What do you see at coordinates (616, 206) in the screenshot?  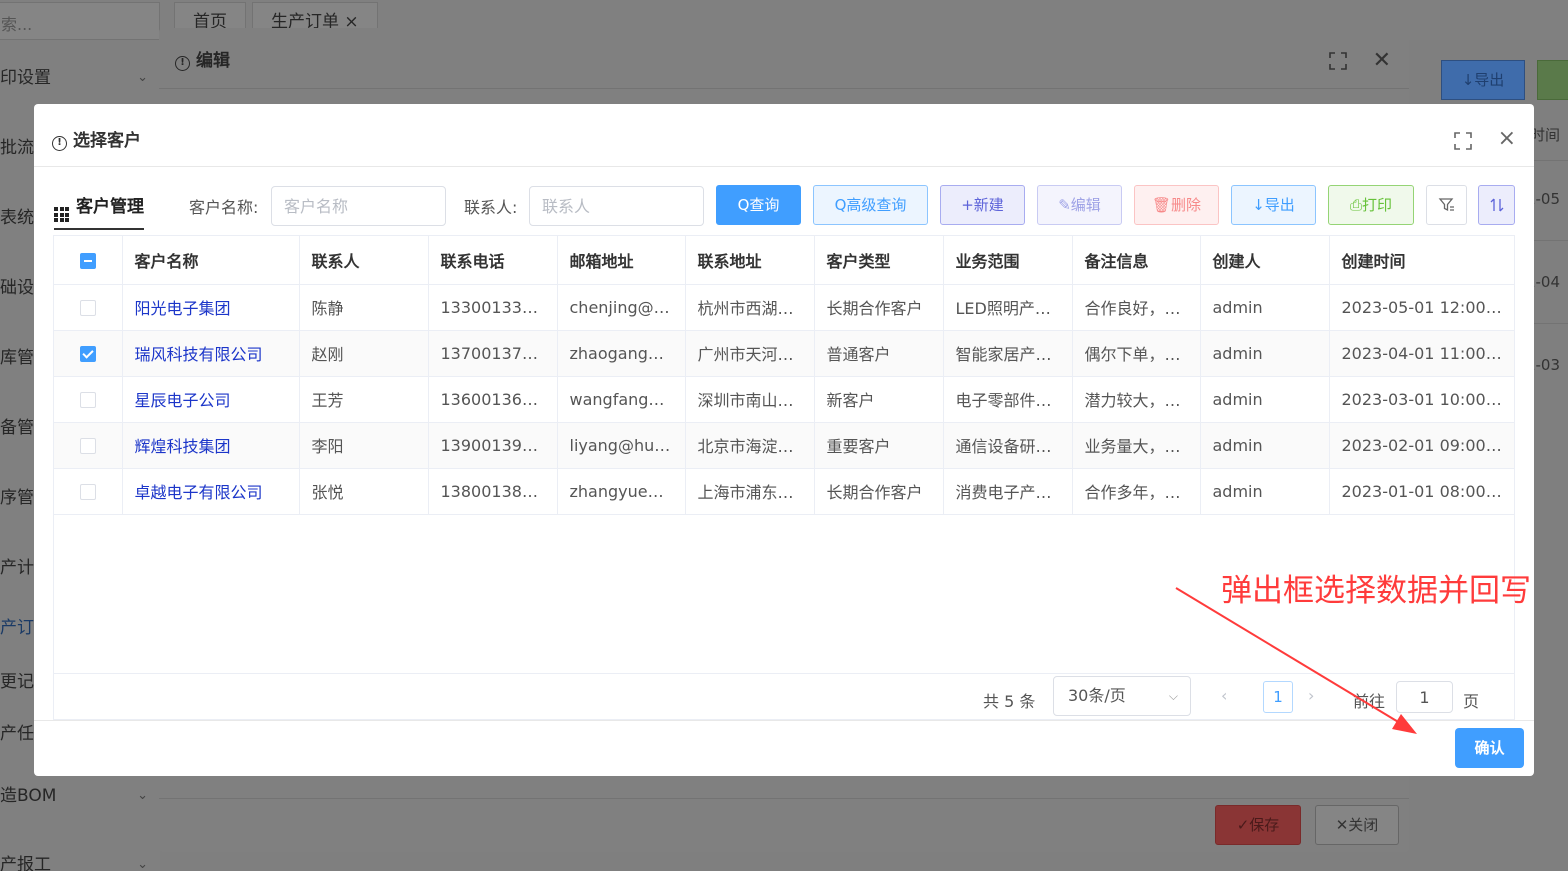 I see `contact-input` at bounding box center [616, 206].